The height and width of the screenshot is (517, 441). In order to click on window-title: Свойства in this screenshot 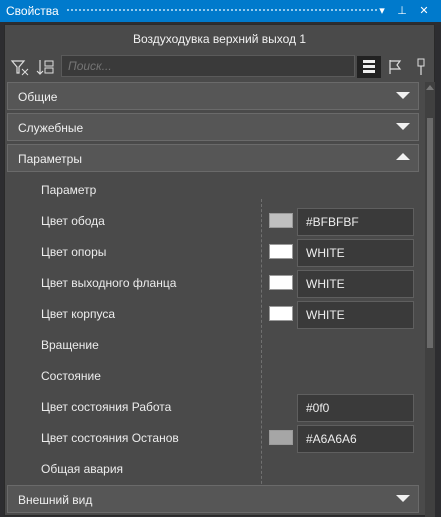, I will do `click(32, 11)`.